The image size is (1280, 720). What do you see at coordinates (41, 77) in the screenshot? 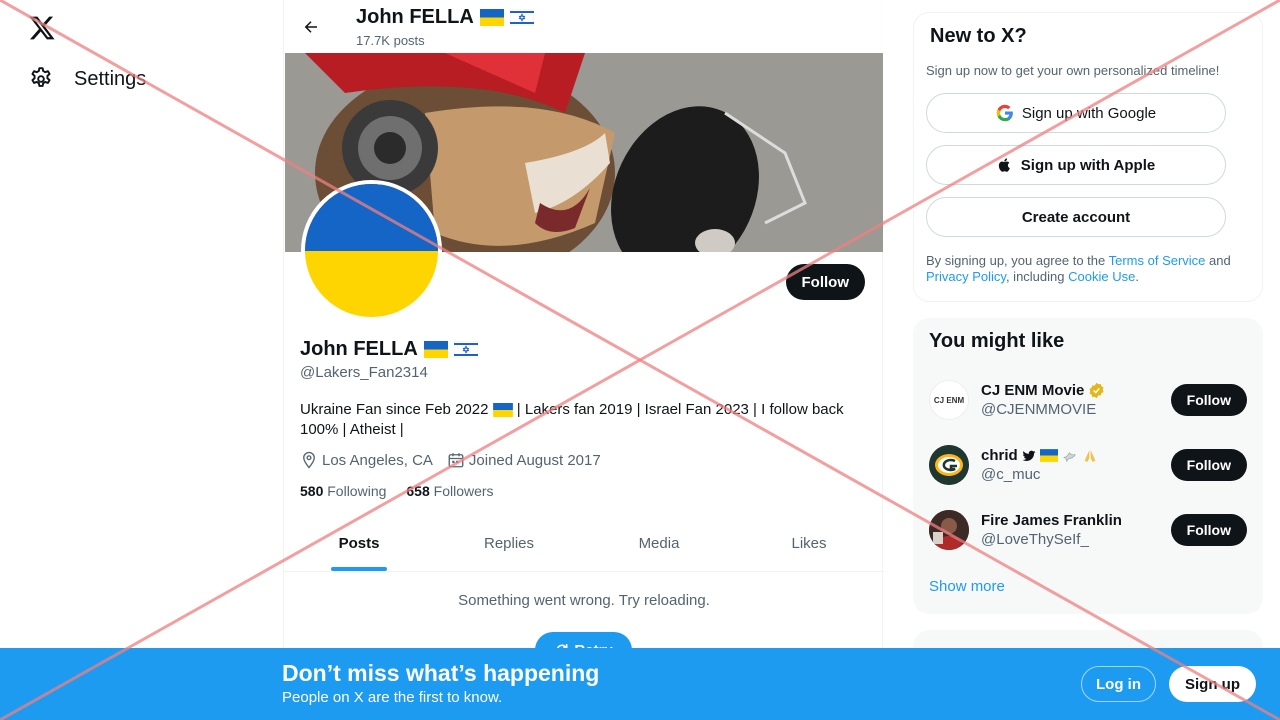
I see `gear-icon` at bounding box center [41, 77].